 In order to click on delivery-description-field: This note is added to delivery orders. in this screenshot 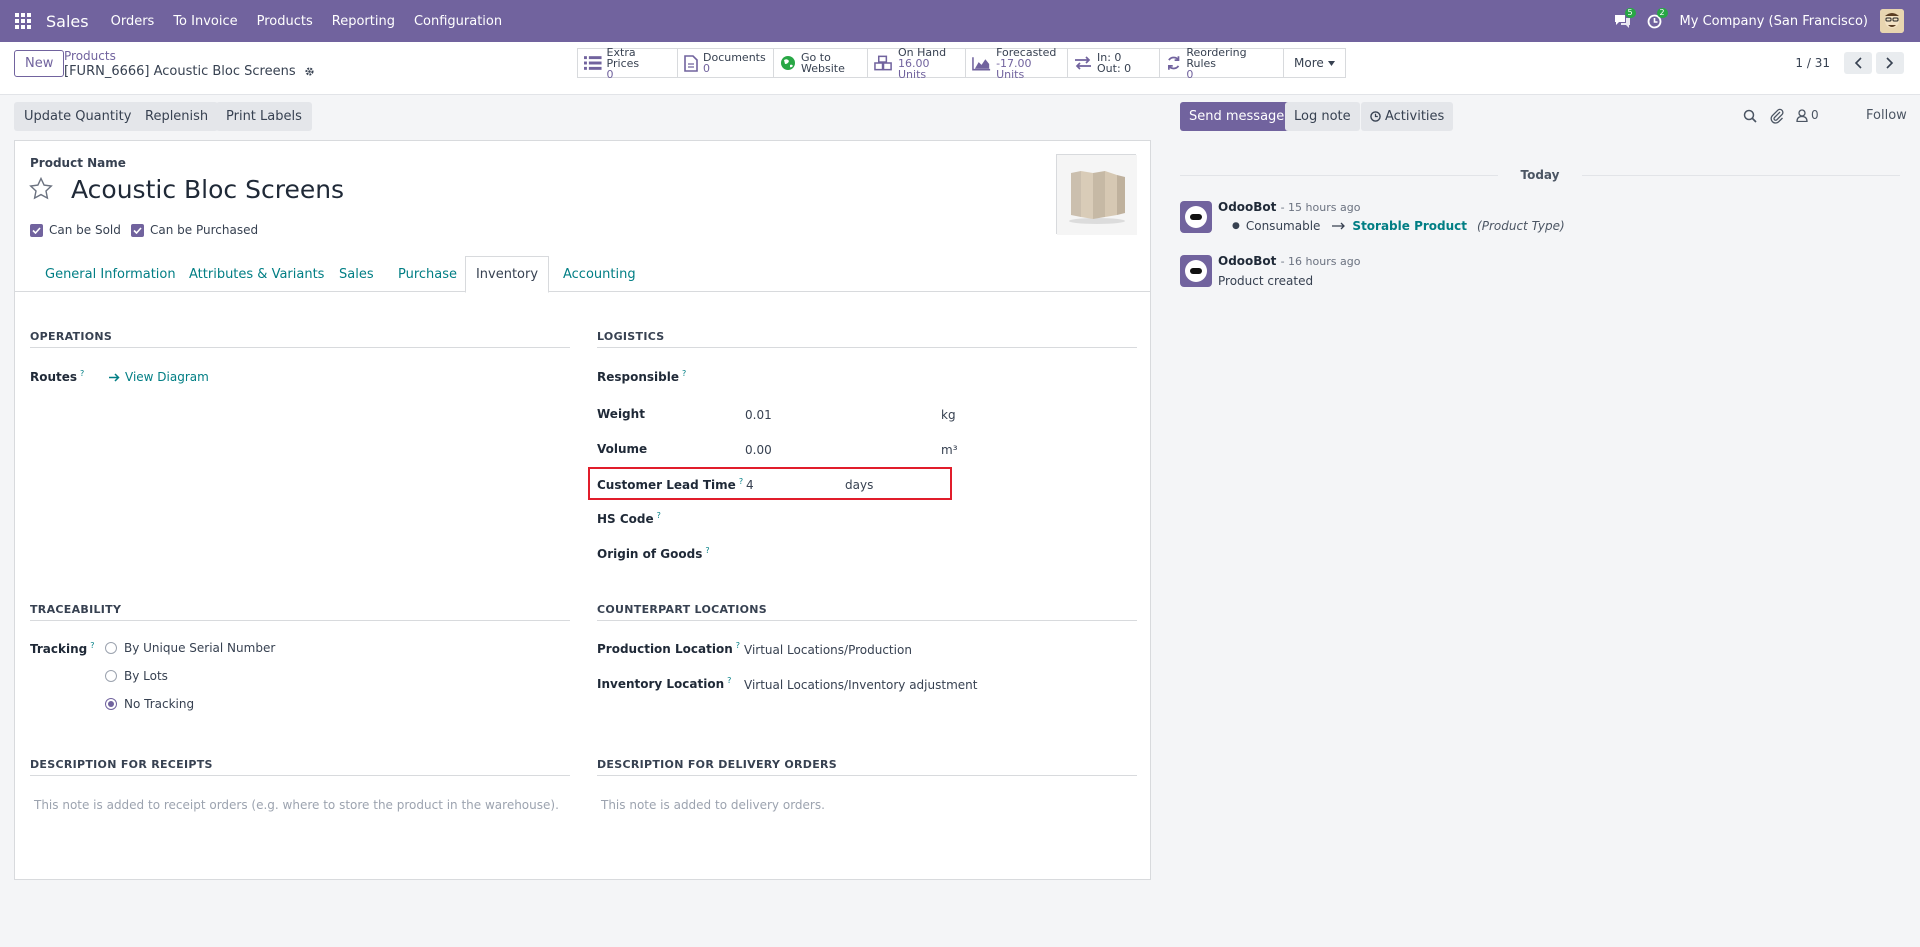, I will do `click(713, 805)`.